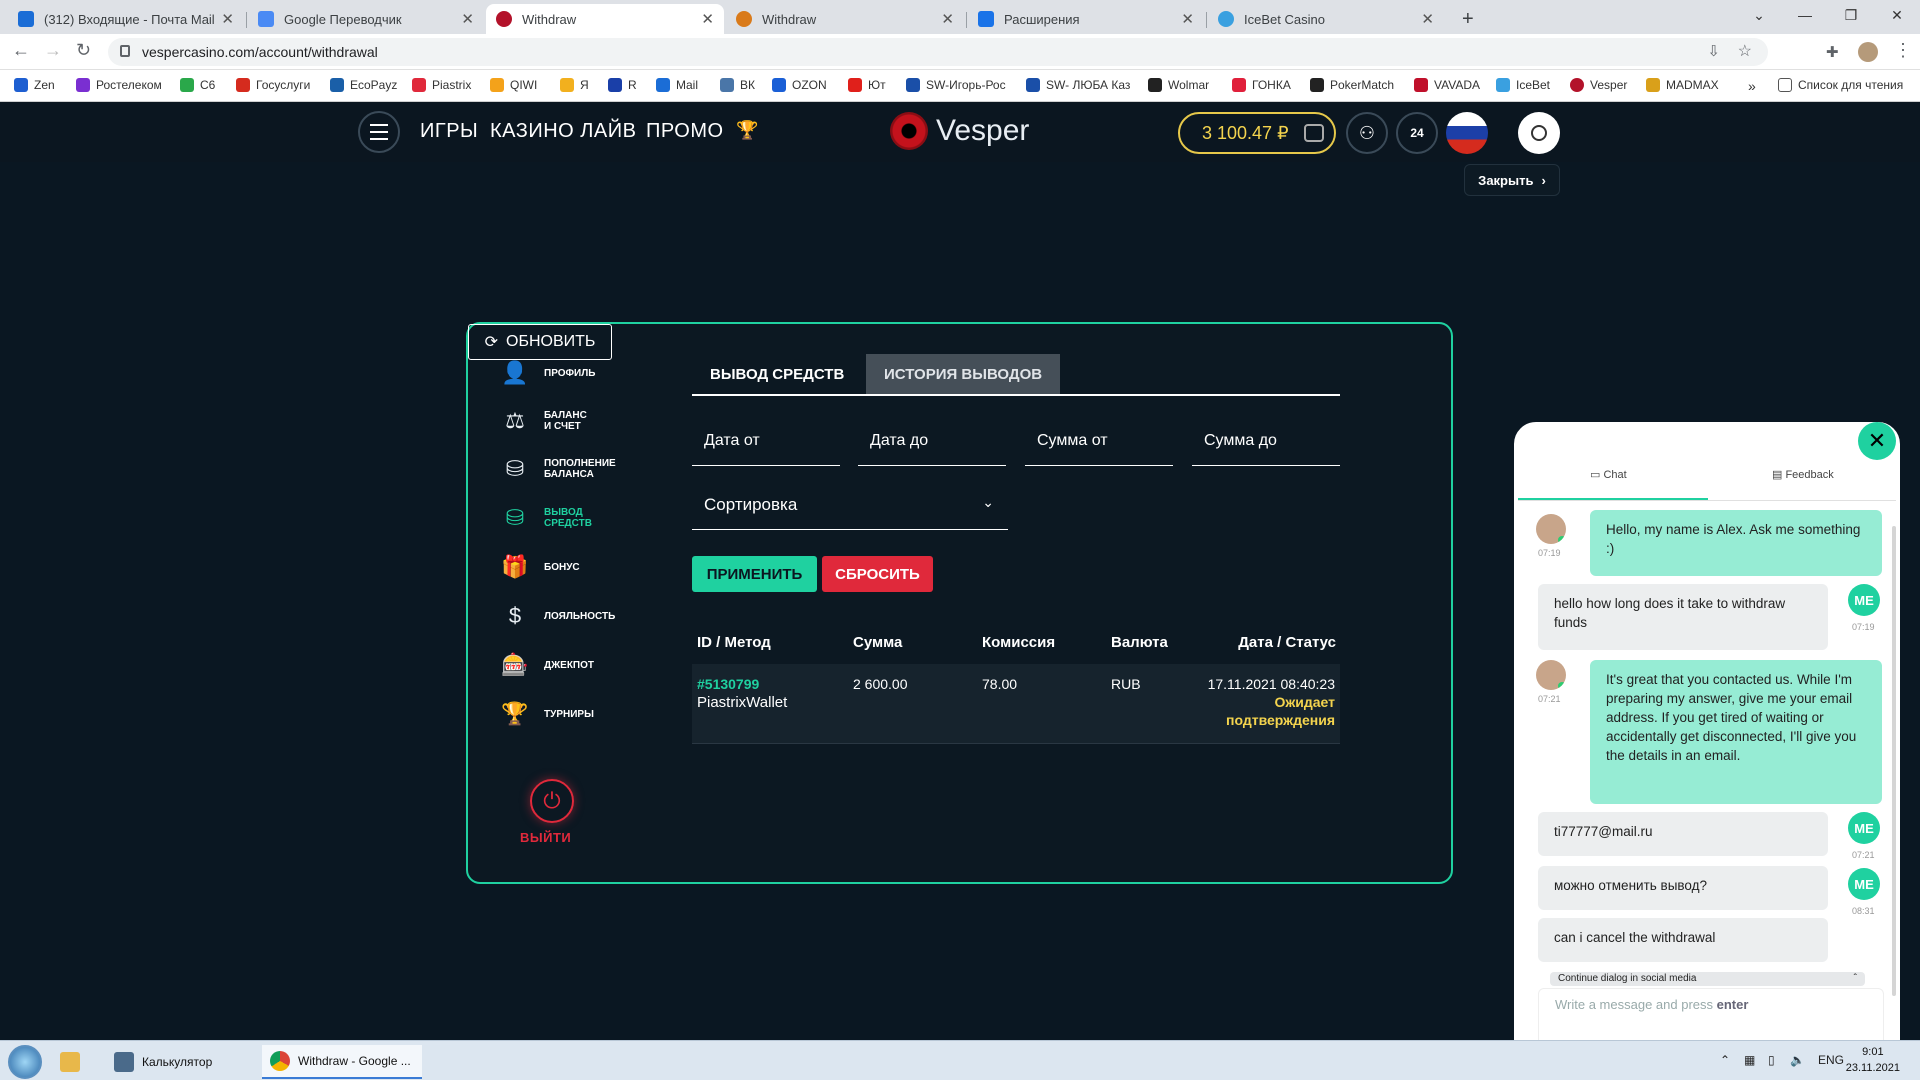  Describe the element at coordinates (566, 665) in the screenshot. I see `sidebar-item-jackpot: 🎰 Джекпот` at that location.